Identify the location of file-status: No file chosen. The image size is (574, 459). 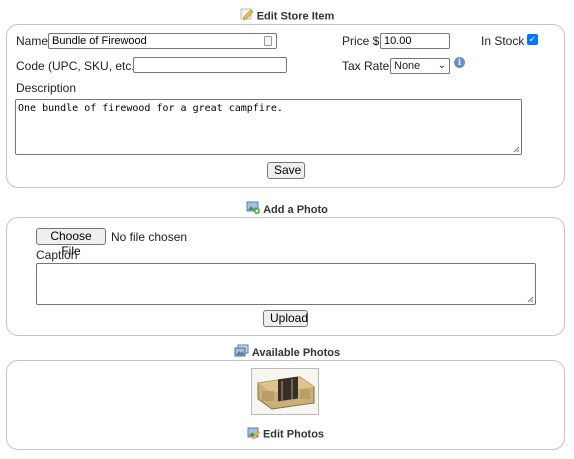
(149, 237).